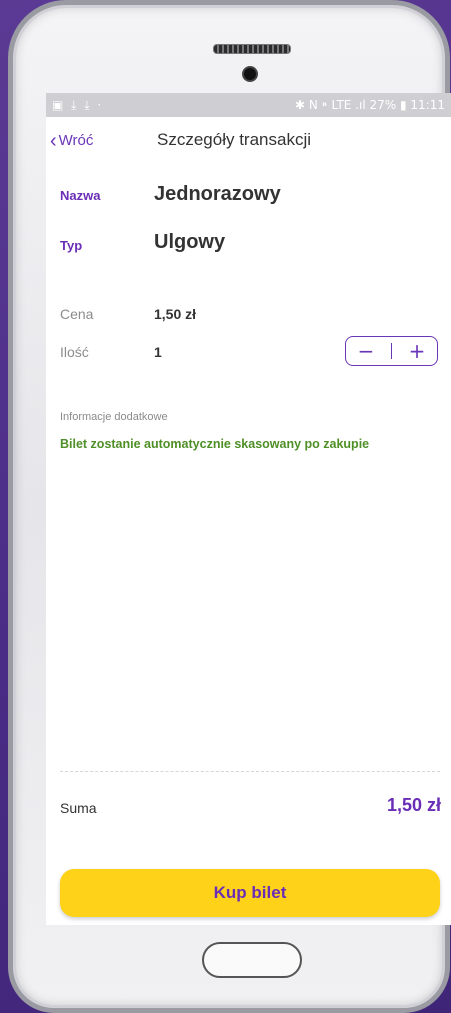  Describe the element at coordinates (217, 194) in the screenshot. I see `name-value: Jednorazowy` at that location.